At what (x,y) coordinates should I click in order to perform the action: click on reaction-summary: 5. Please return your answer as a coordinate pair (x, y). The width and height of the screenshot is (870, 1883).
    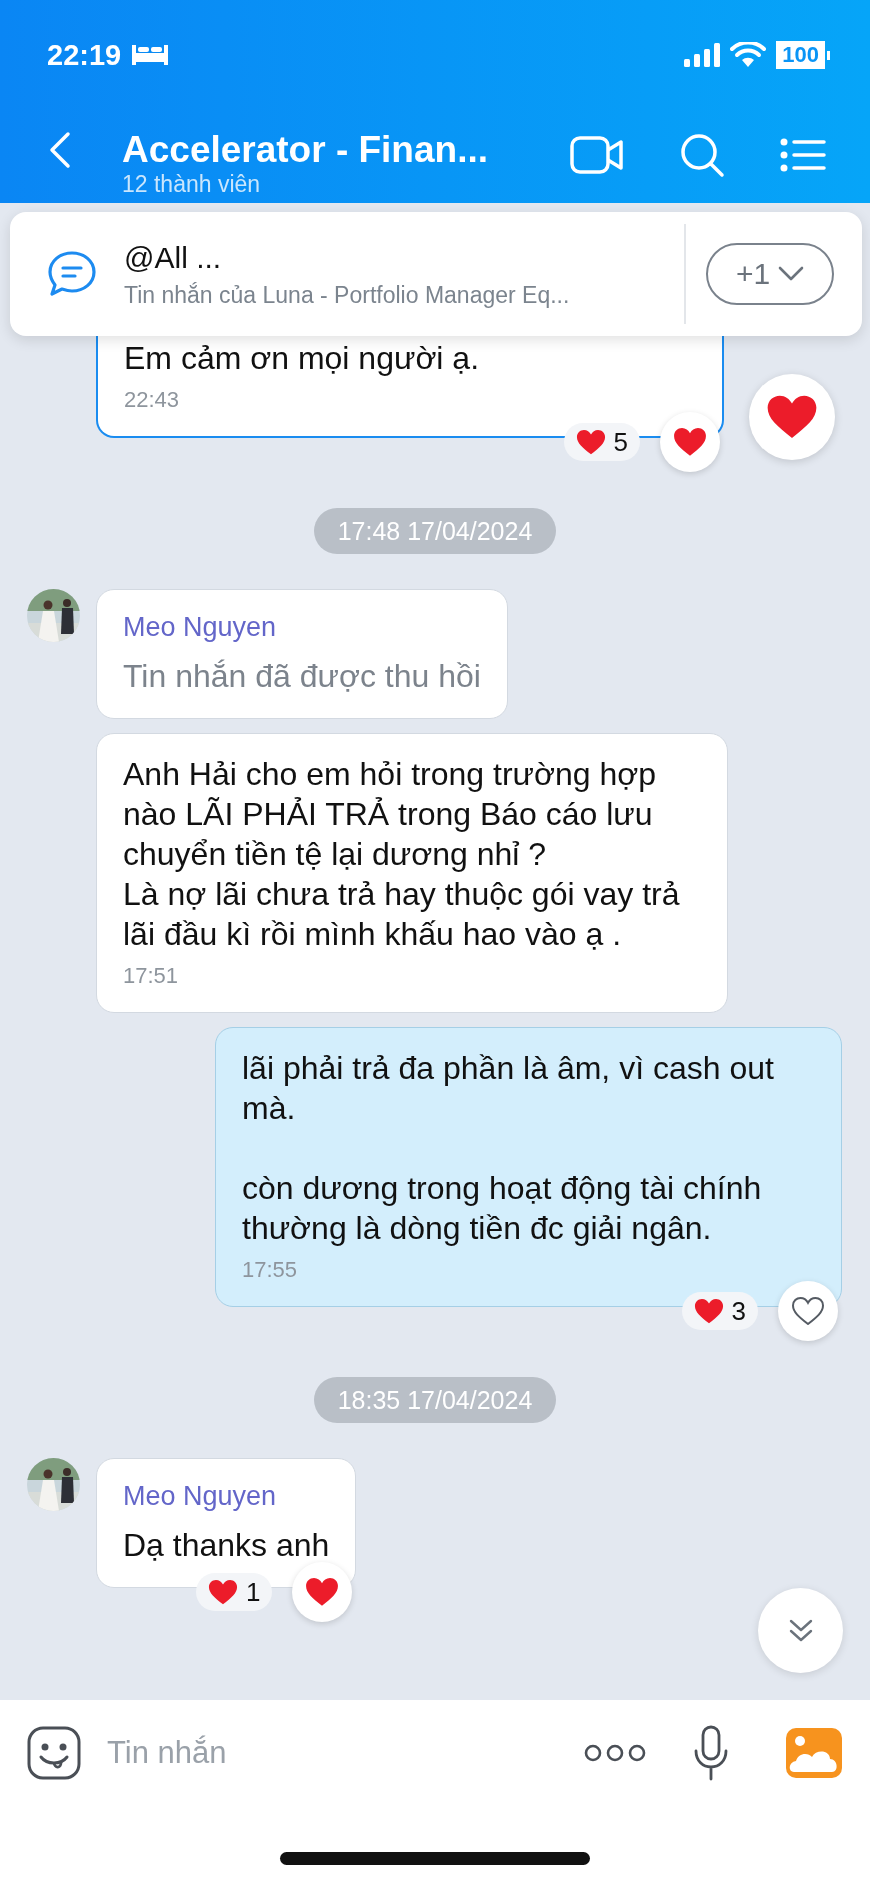
    Looking at the image, I should click on (601, 442).